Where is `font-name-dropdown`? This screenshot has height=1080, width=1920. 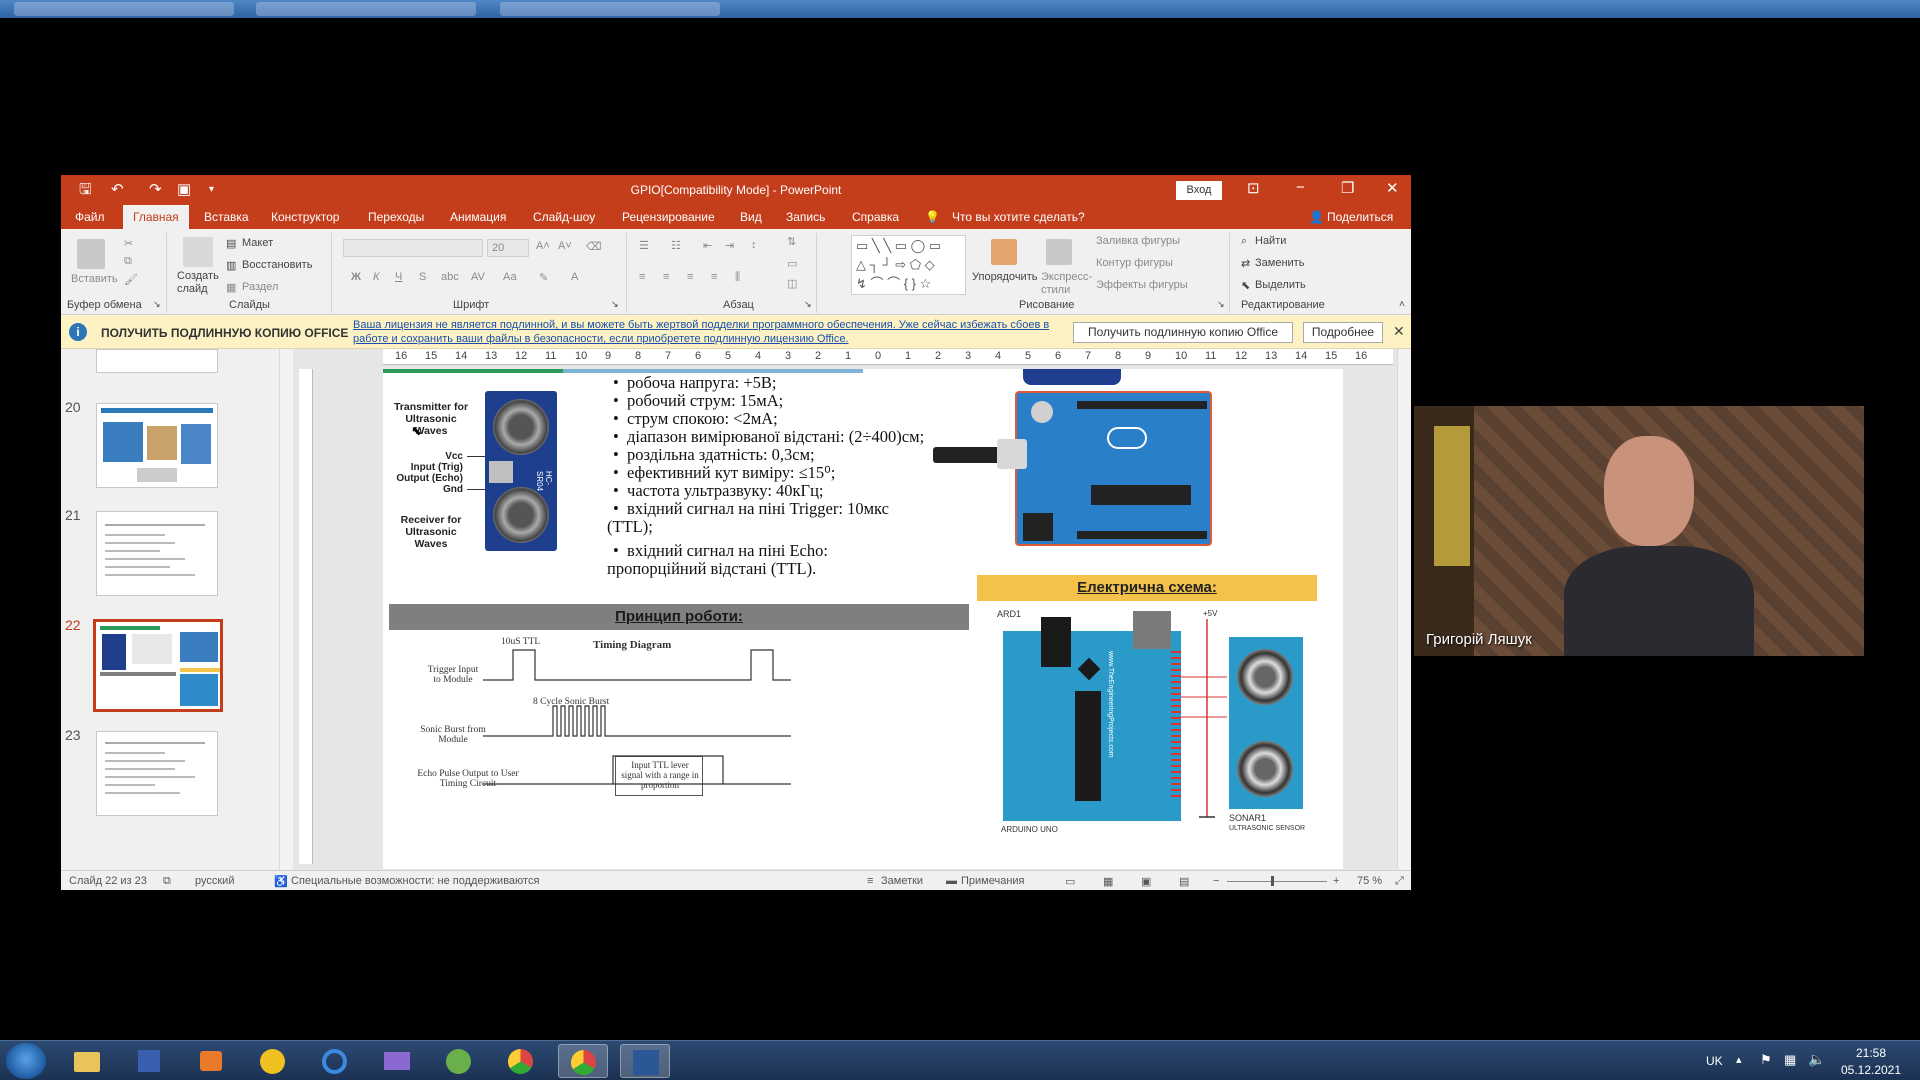
font-name-dropdown is located at coordinates (413, 248).